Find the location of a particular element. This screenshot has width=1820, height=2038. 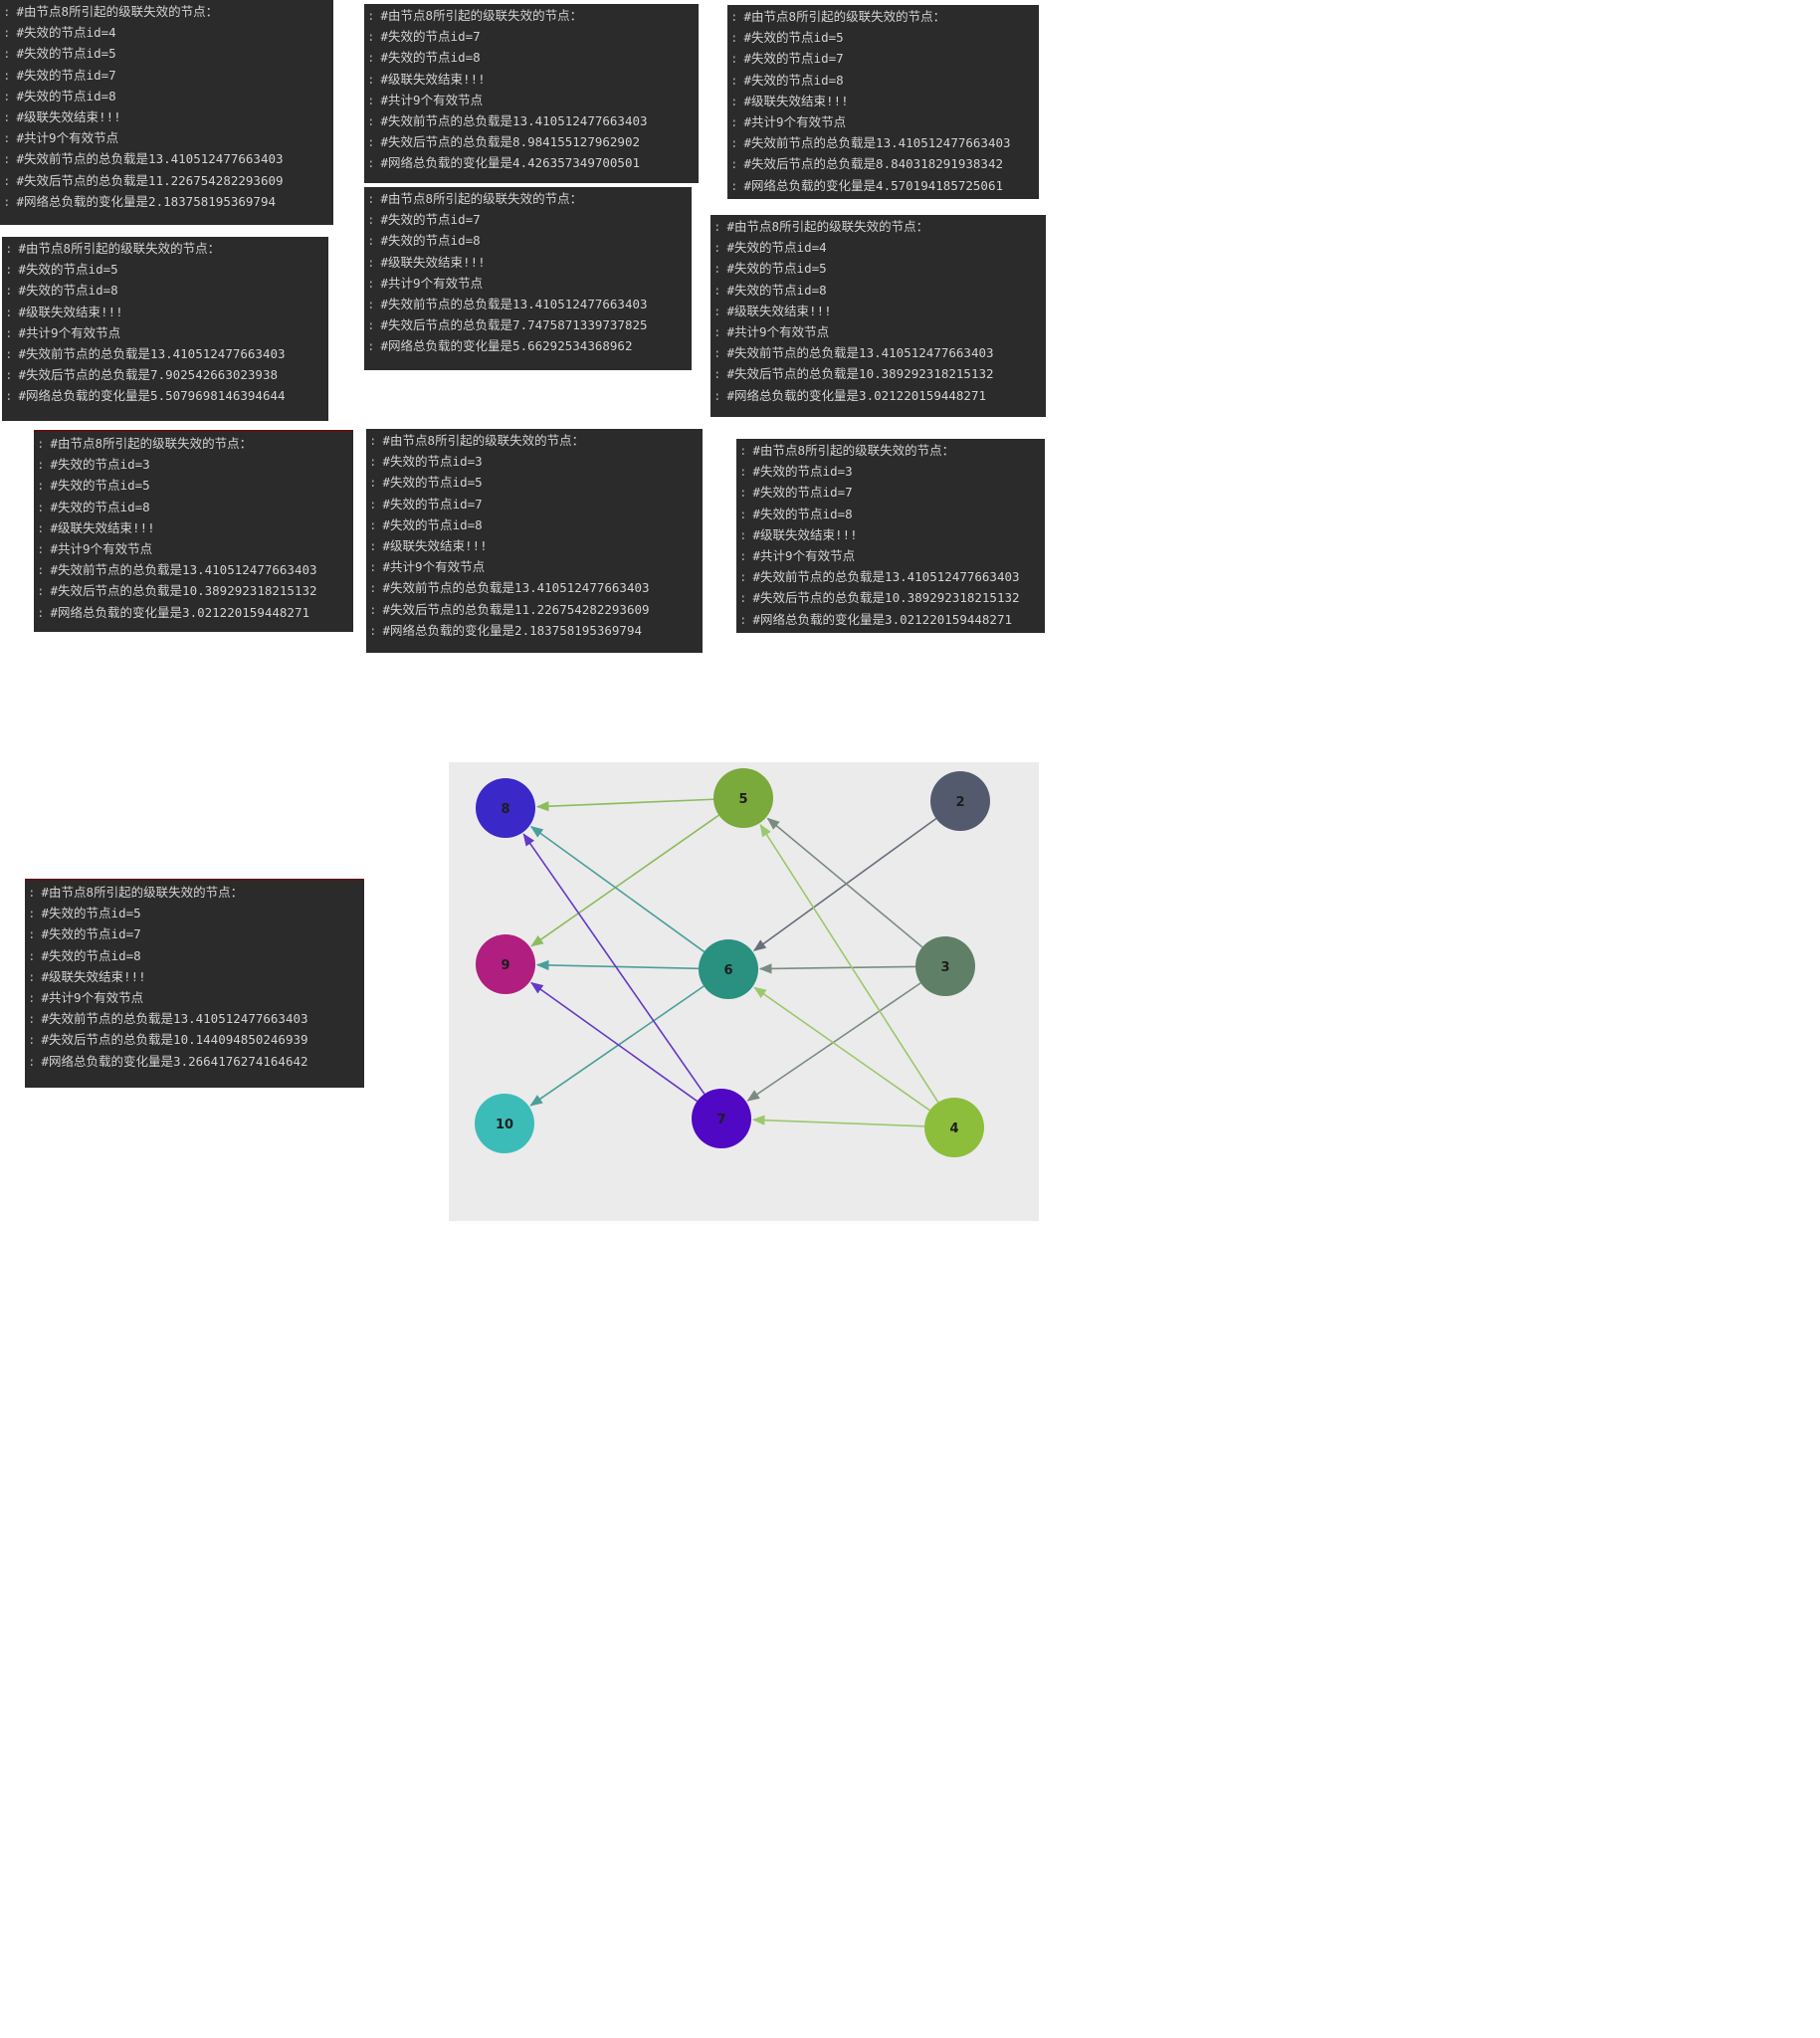

graph-node-label: 6 is located at coordinates (727, 970).